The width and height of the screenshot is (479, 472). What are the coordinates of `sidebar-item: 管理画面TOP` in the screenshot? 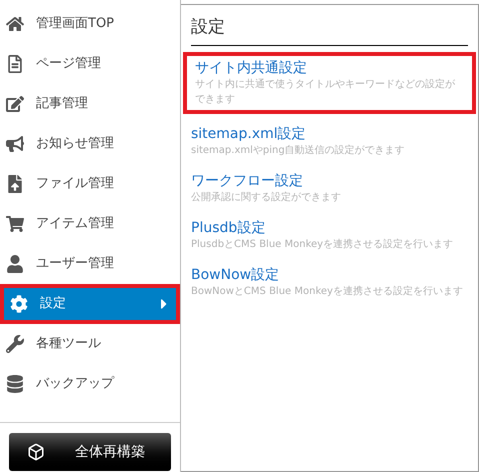 It's located at (90, 24).